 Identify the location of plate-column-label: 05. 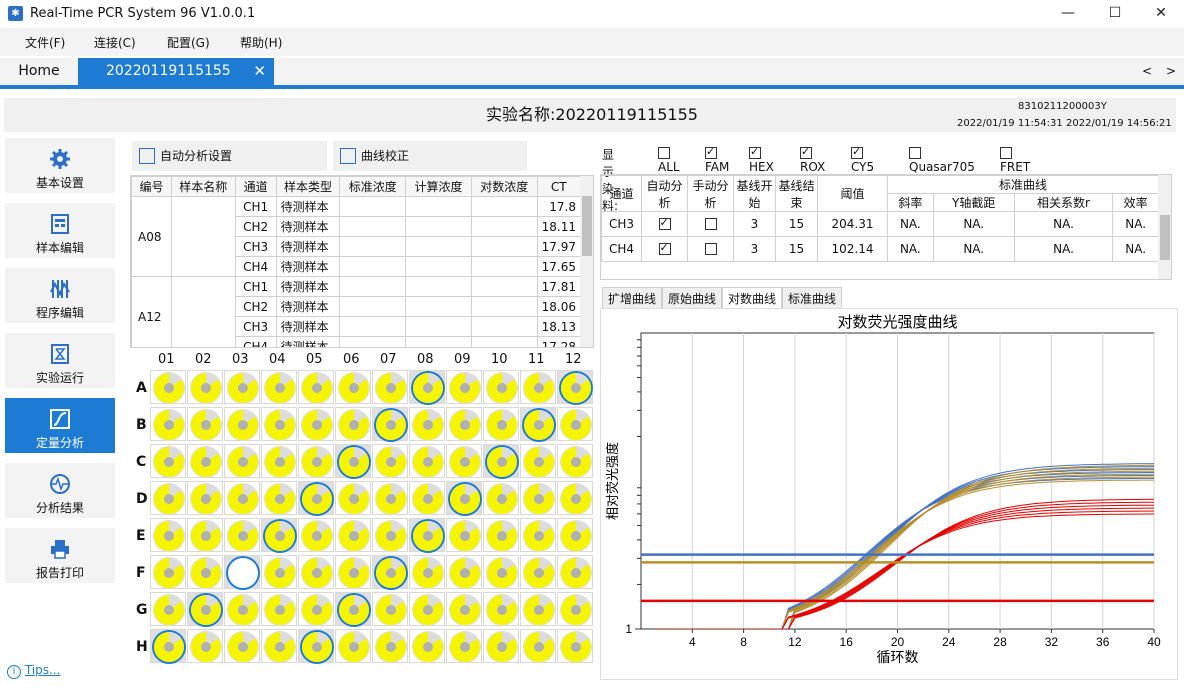
(314, 359).